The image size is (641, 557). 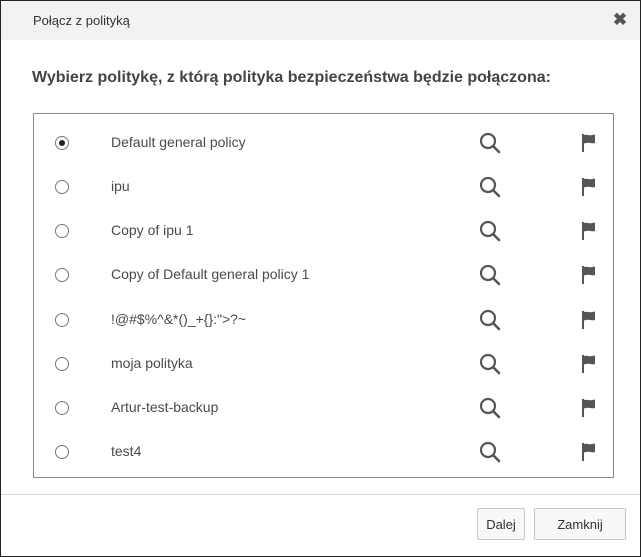 What do you see at coordinates (165, 407) in the screenshot?
I see `policy-label: Artur-test-backup` at bounding box center [165, 407].